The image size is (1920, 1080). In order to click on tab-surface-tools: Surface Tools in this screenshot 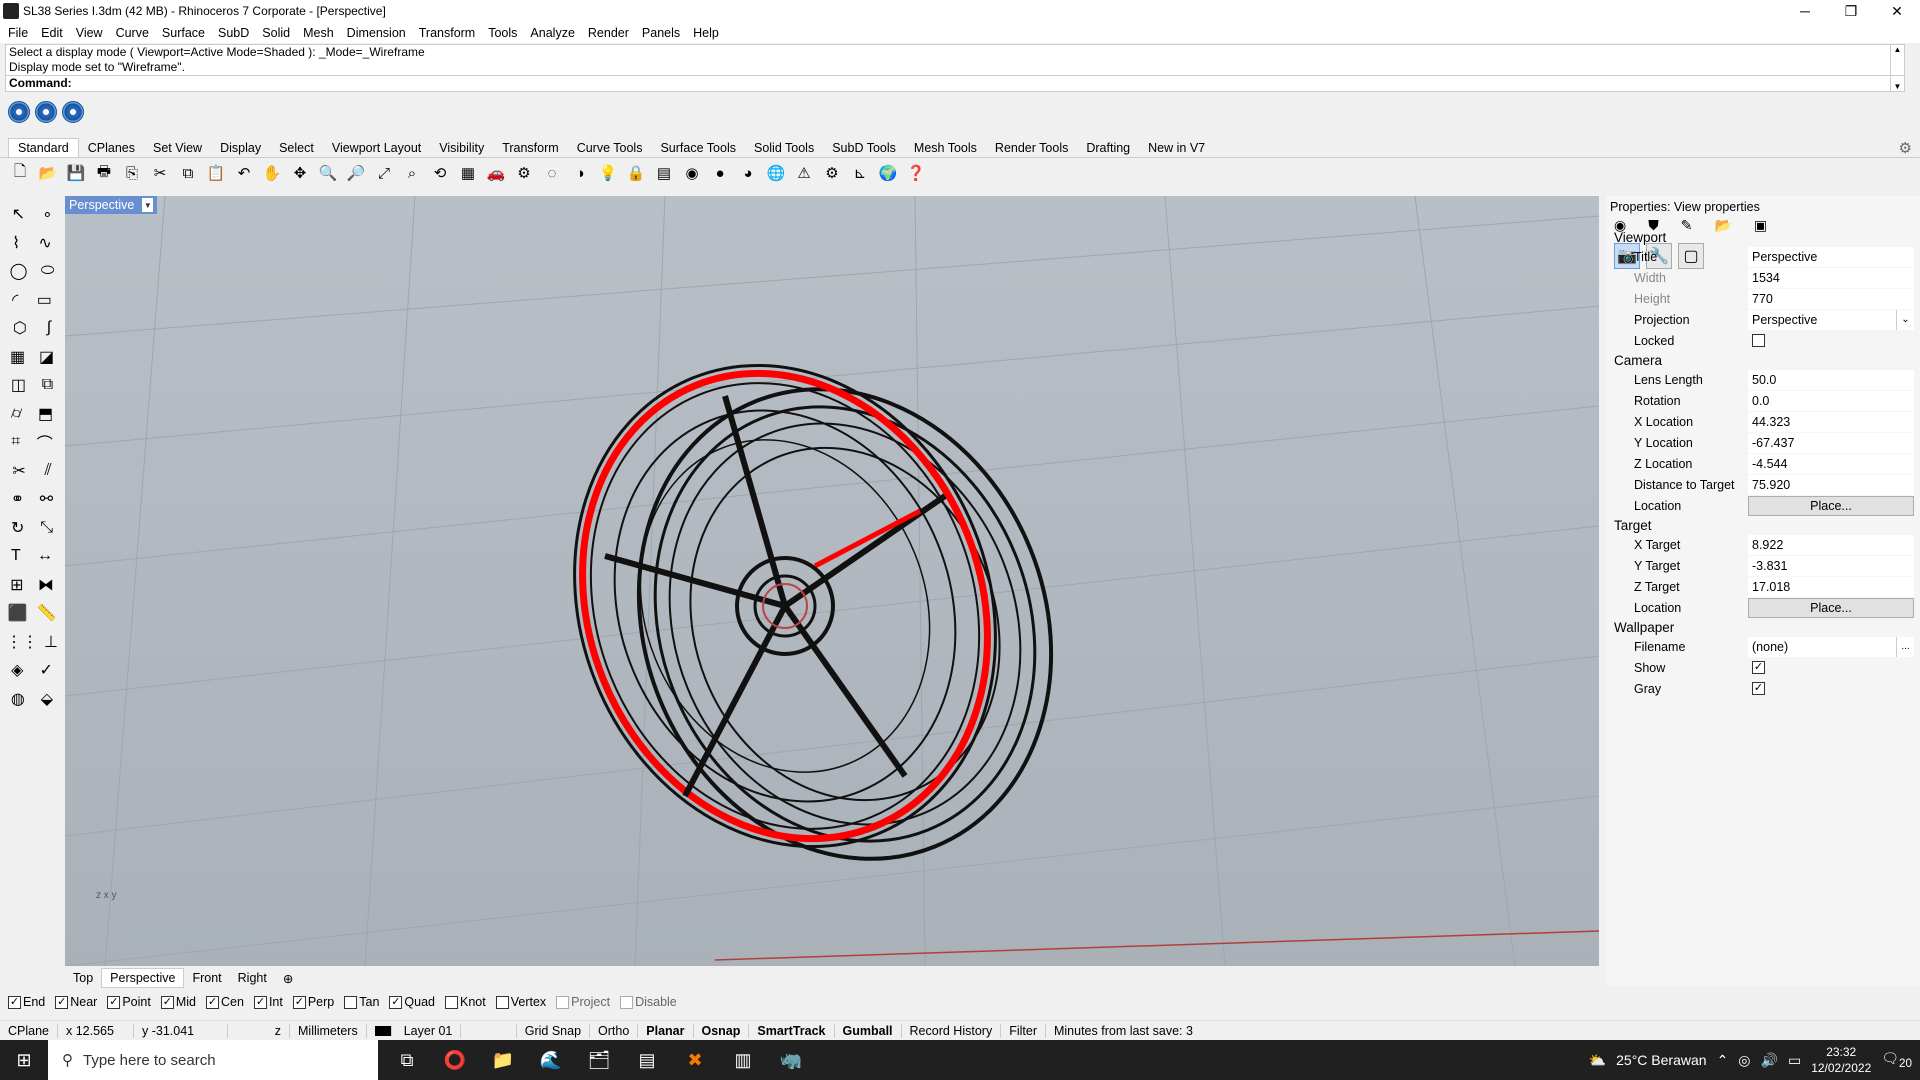, I will do `click(698, 148)`.